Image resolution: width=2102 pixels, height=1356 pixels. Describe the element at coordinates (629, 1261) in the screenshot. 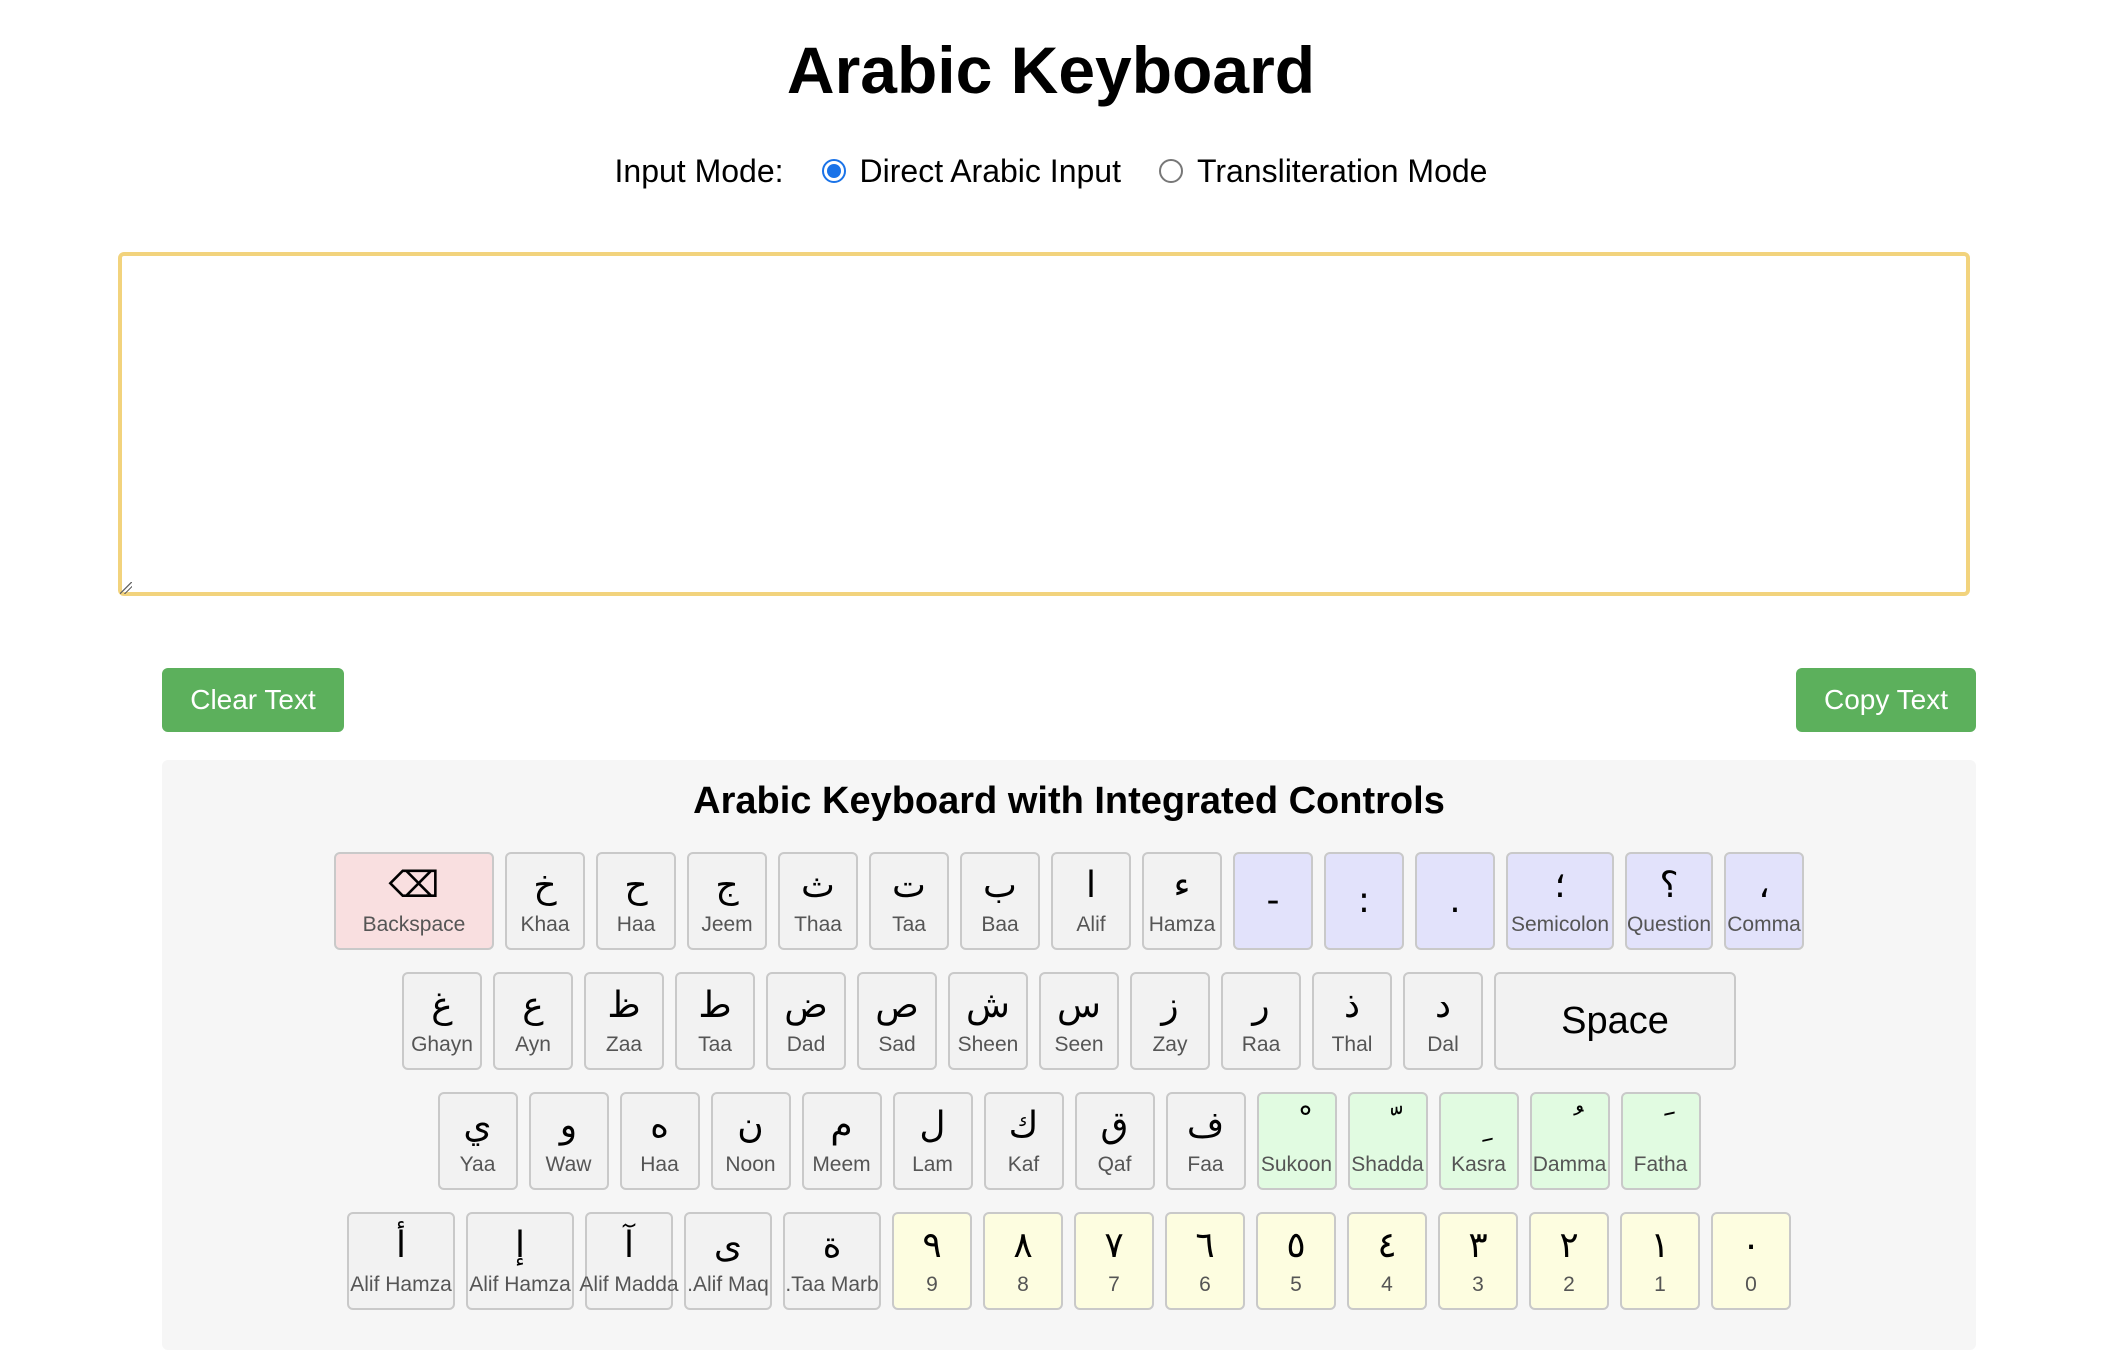

I see `key-alif-madda: آ Alif Madda` at that location.